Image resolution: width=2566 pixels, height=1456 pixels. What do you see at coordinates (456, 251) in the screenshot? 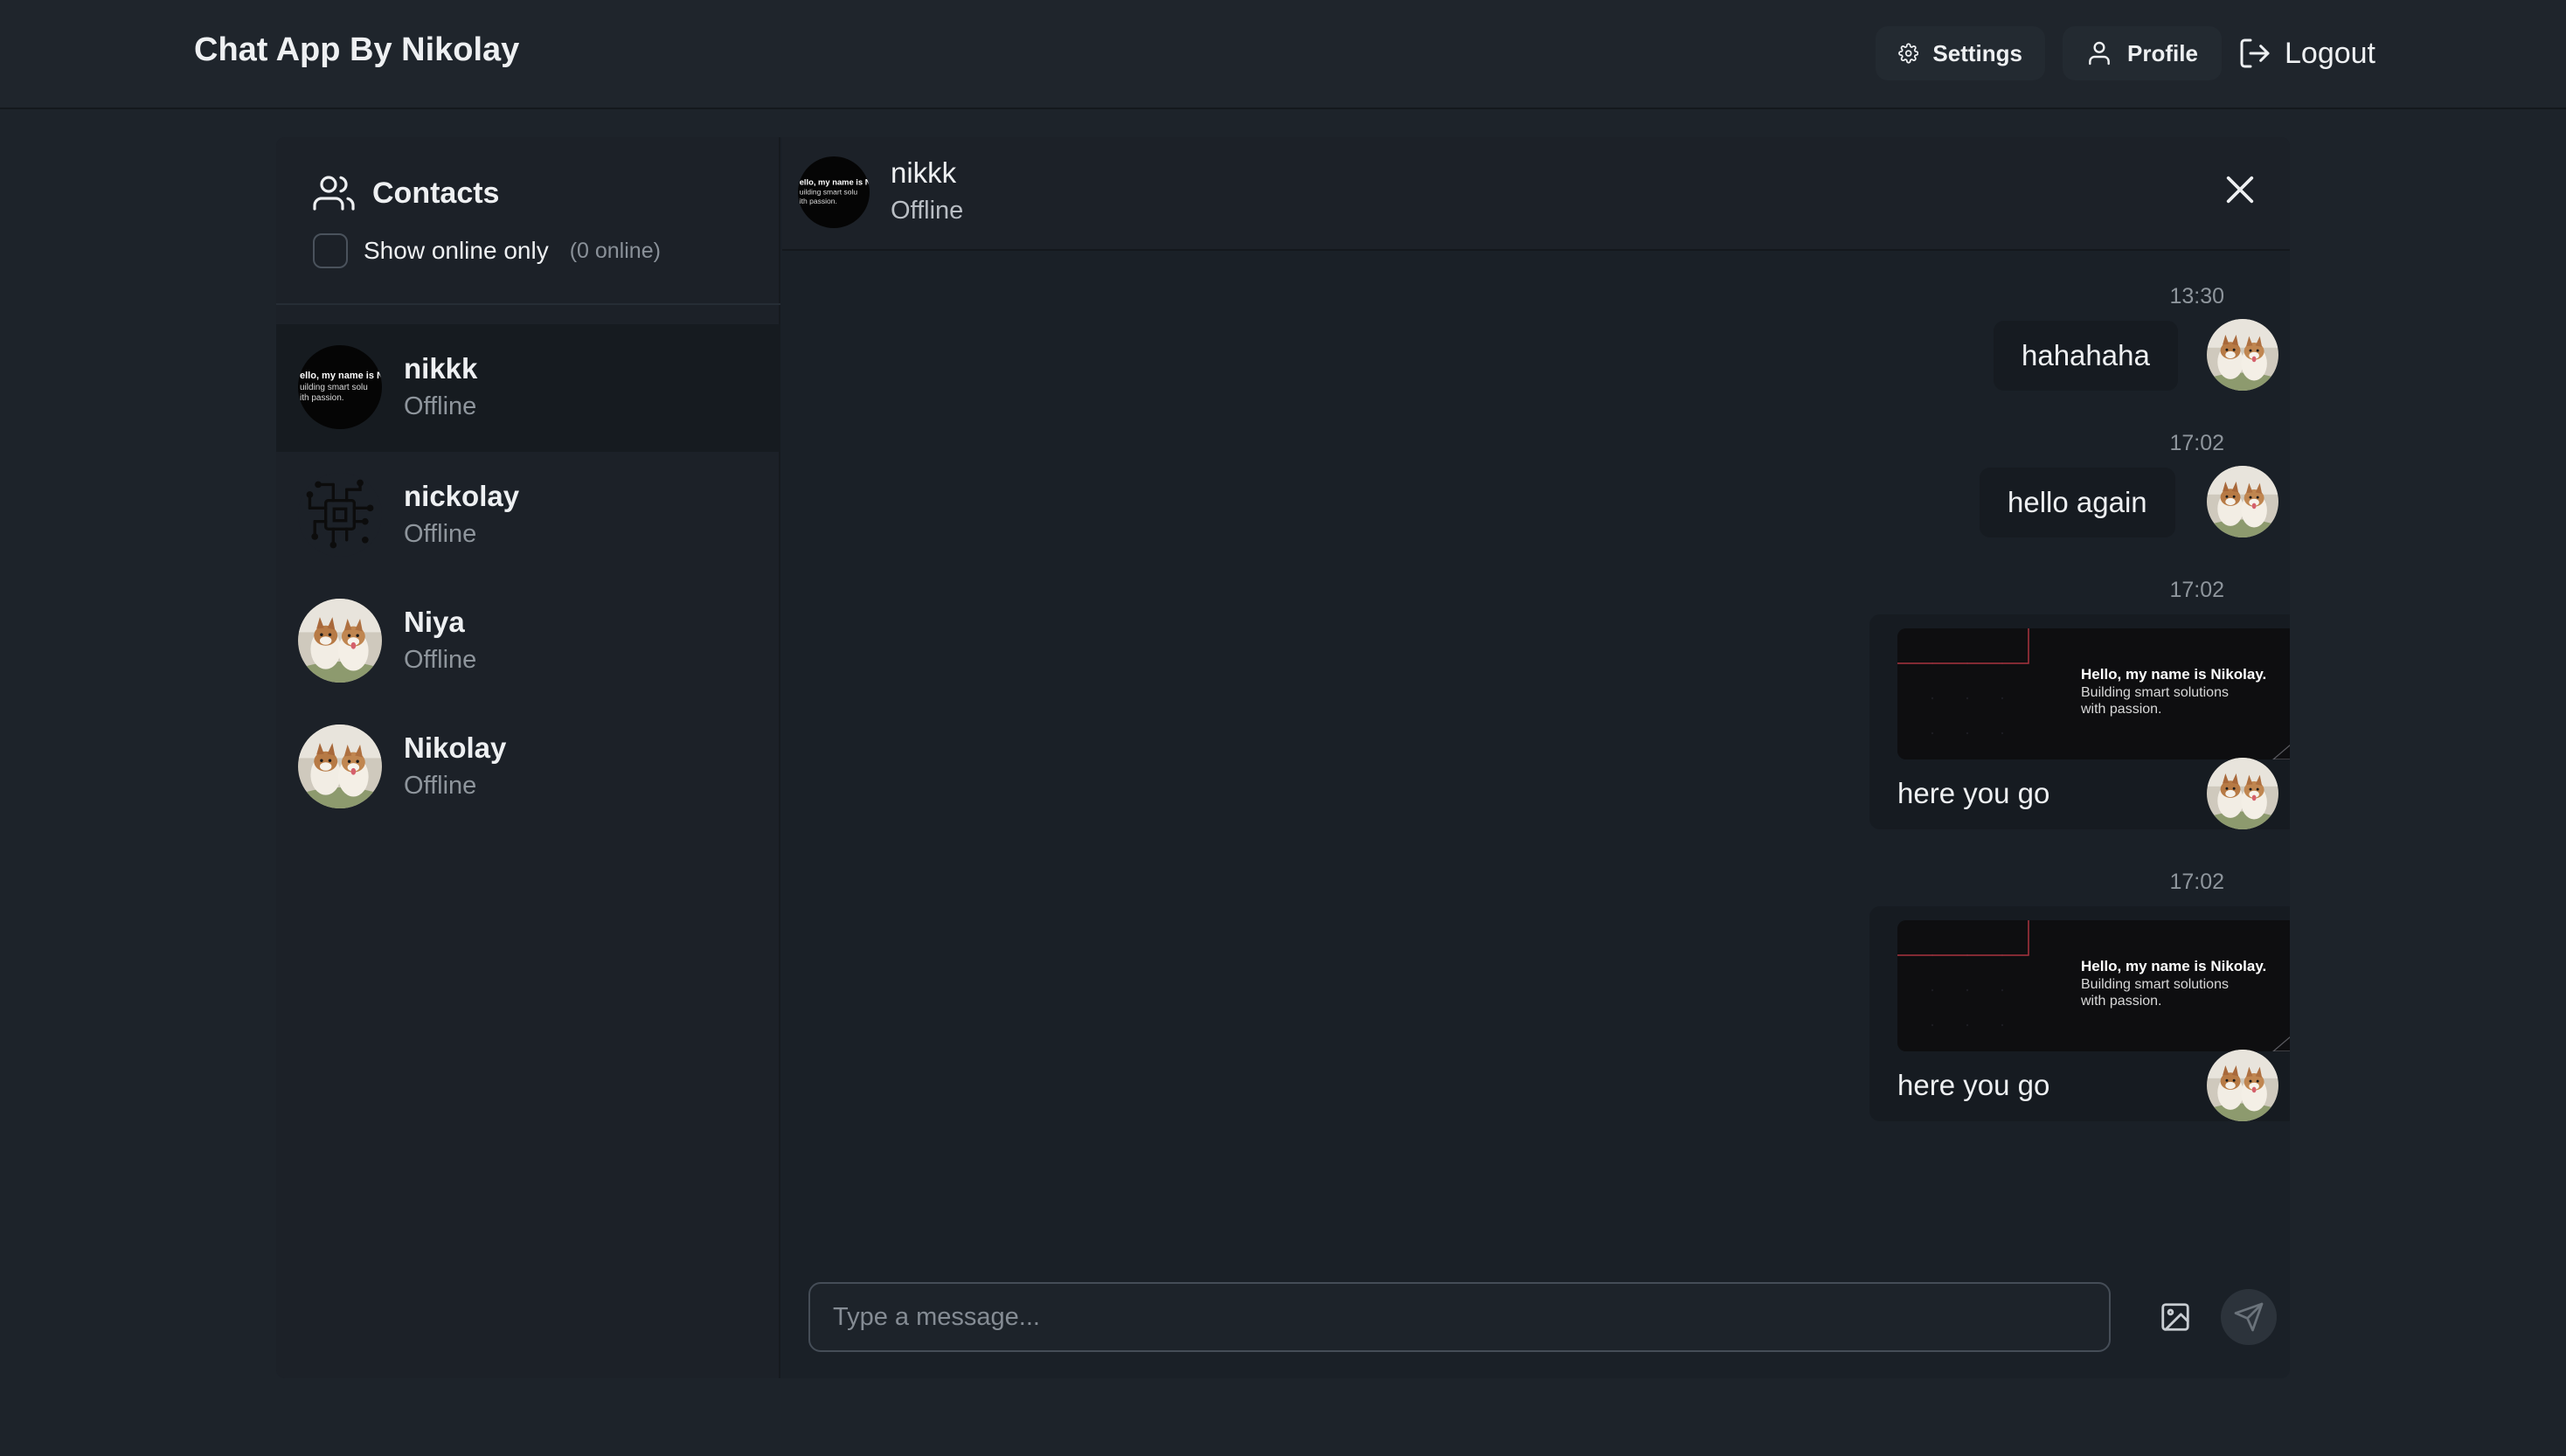
I see `show-online-label: Show online only` at bounding box center [456, 251].